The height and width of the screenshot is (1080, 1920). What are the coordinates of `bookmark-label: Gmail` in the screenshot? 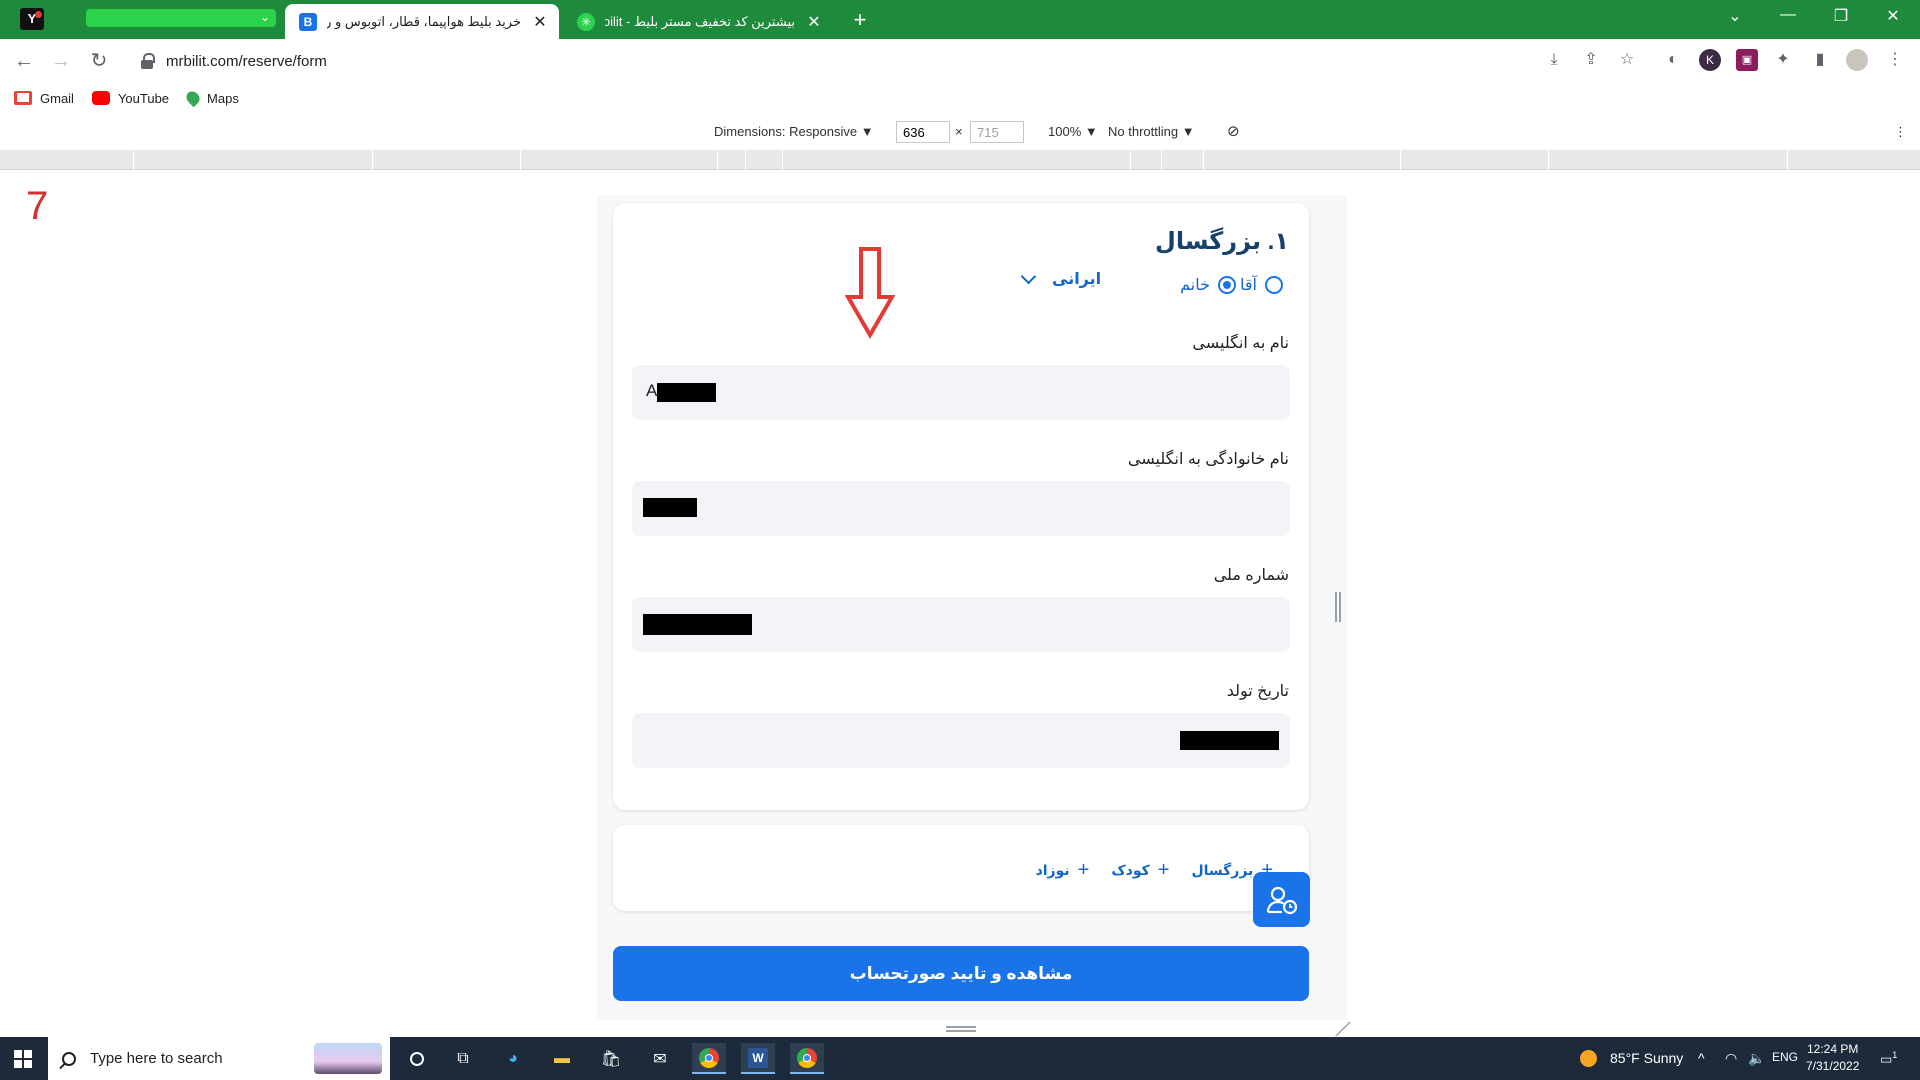 It's located at (57, 98).